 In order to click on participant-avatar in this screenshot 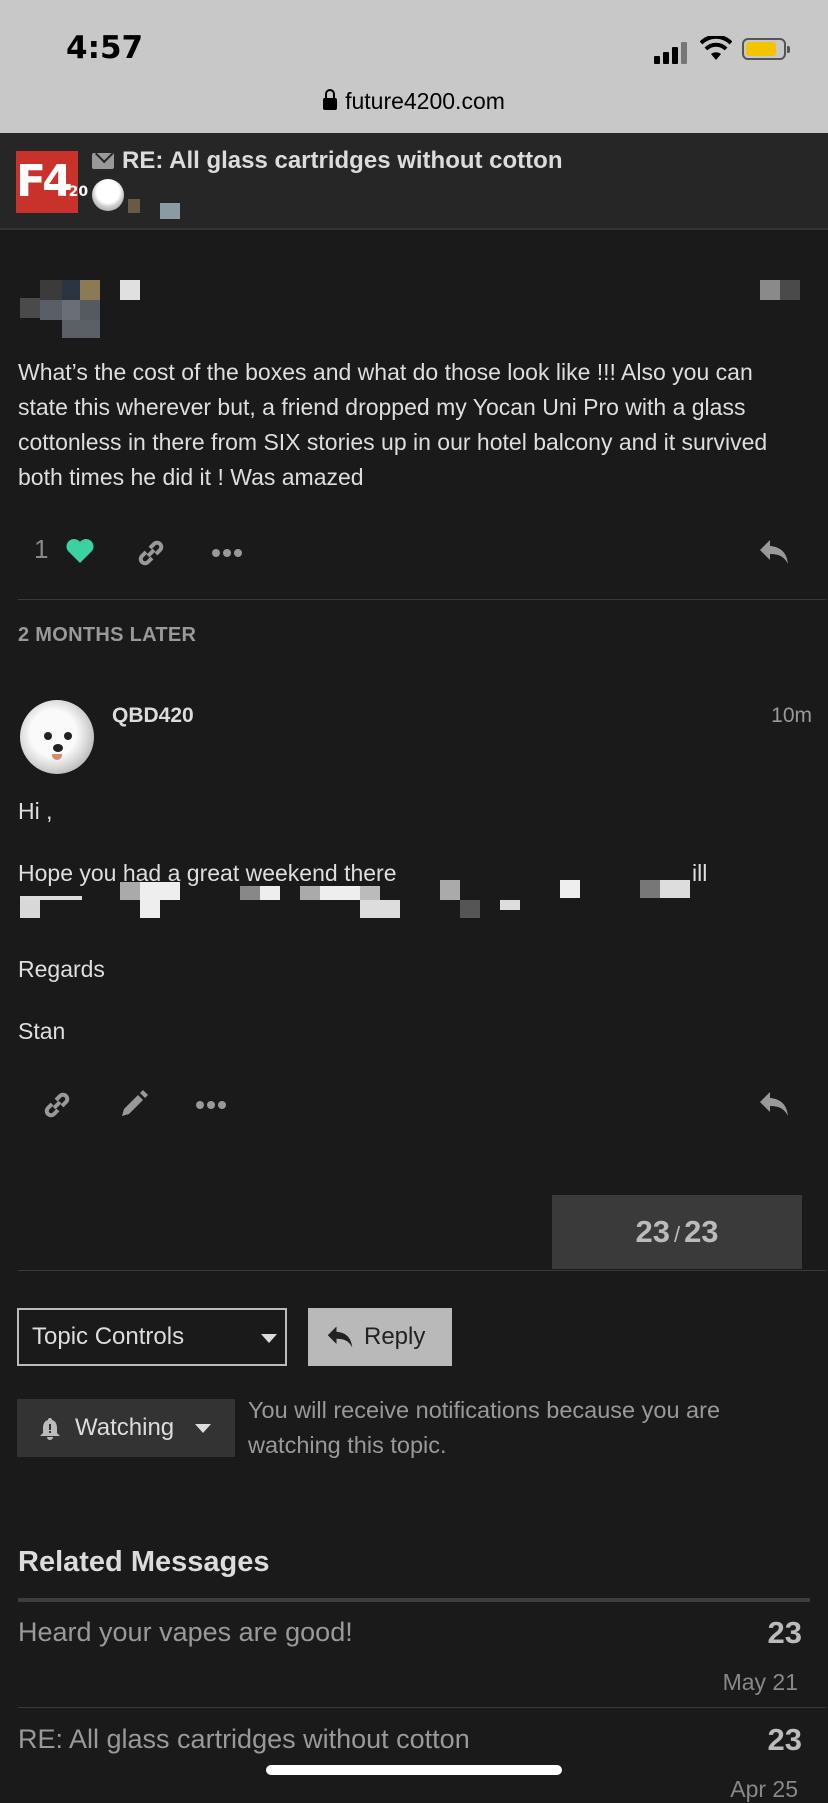, I will do `click(108, 195)`.